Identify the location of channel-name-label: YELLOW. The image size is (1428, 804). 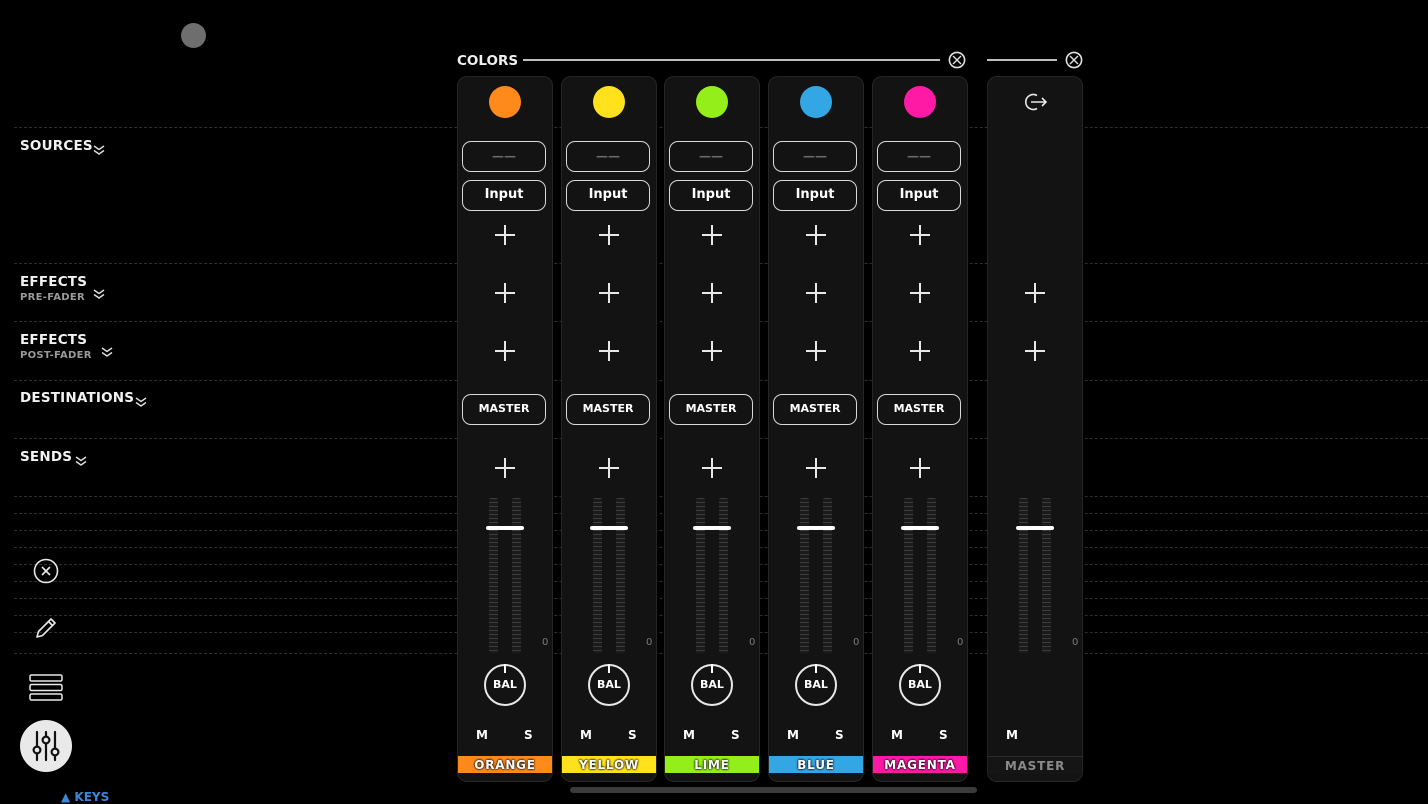
(609, 764).